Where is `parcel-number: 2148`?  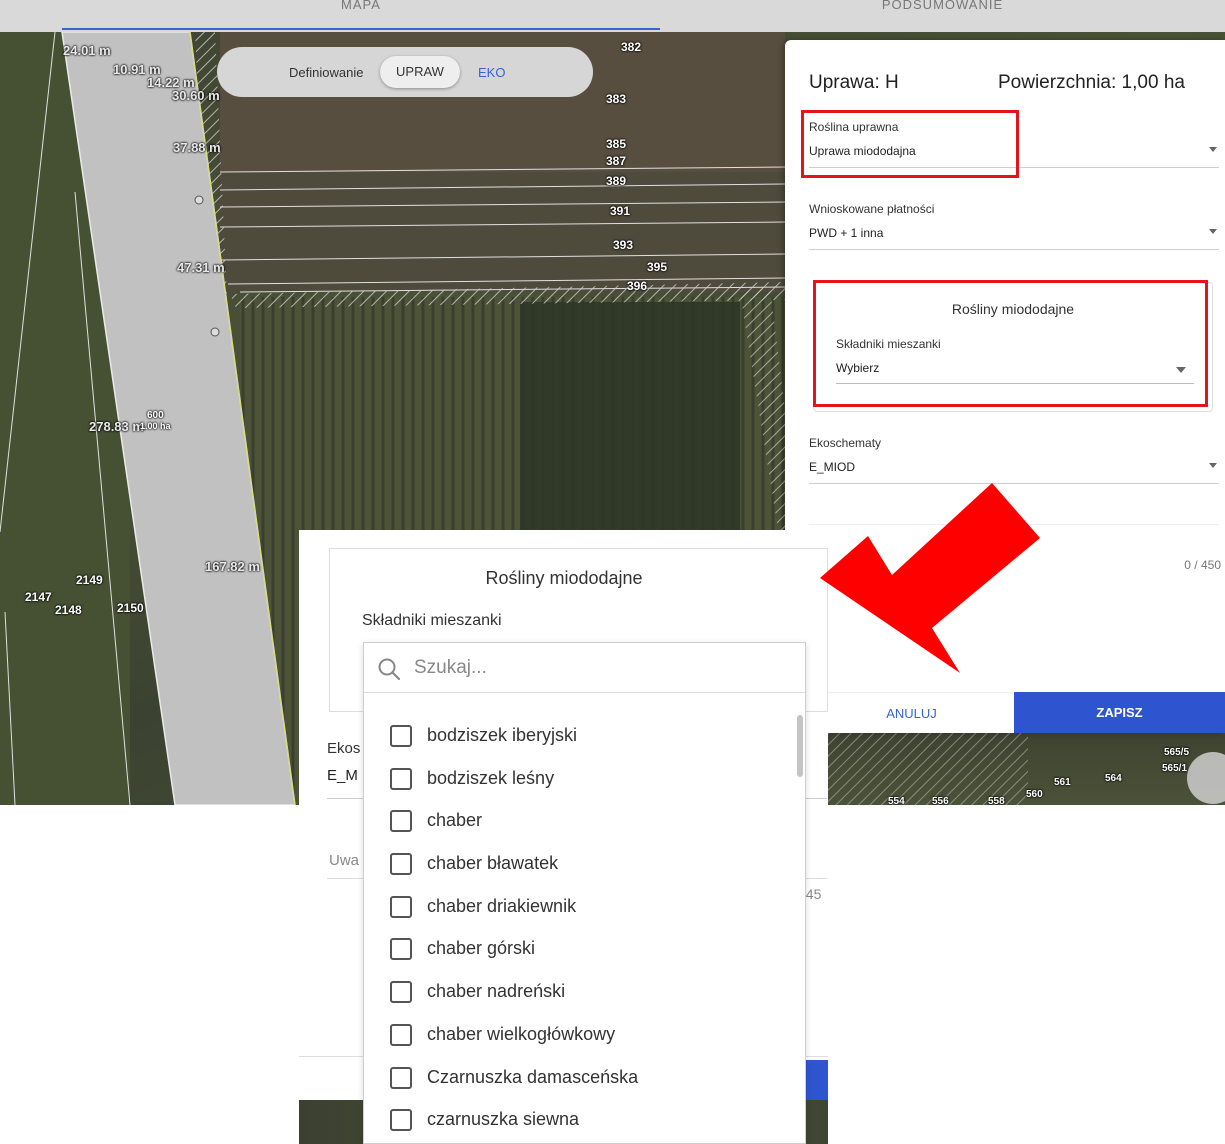 parcel-number: 2148 is located at coordinates (68, 610).